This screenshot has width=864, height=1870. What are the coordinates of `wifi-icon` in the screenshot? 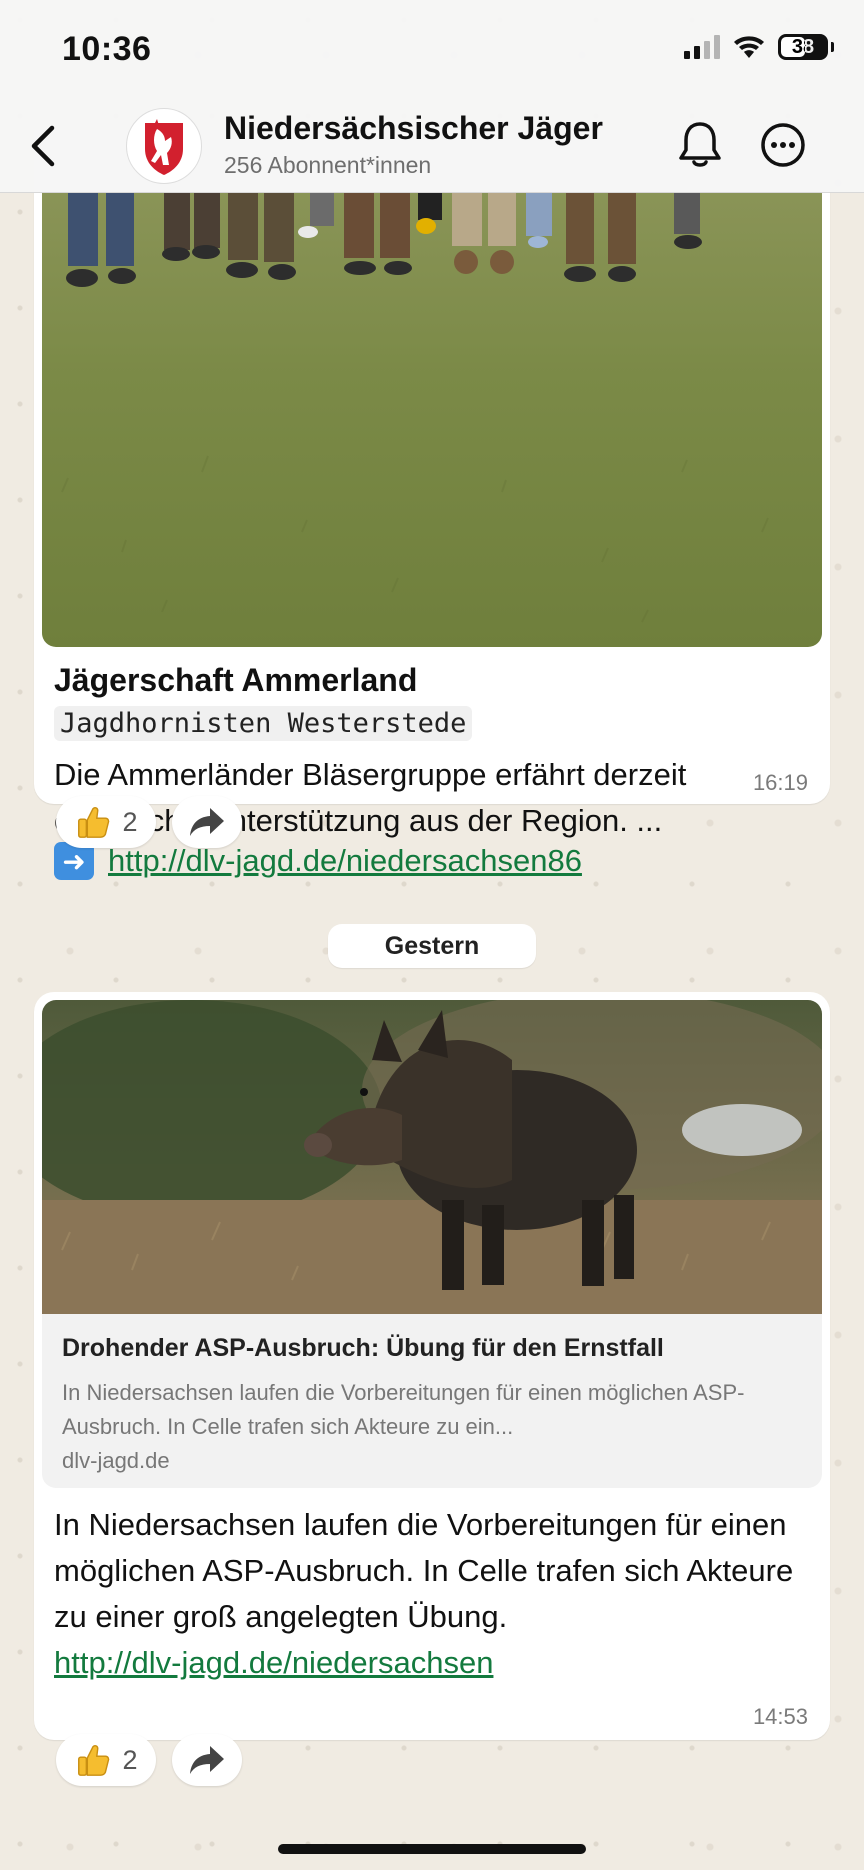 It's located at (749, 47).